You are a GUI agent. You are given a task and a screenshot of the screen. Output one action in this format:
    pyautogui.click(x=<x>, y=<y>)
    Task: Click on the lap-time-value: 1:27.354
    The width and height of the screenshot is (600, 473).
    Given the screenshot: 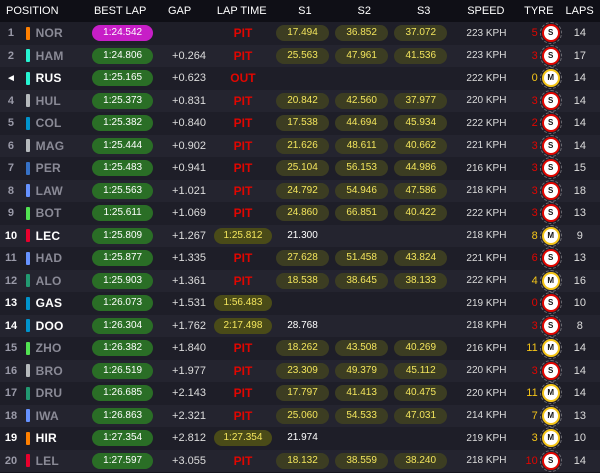 What is the action you would take?
    pyautogui.click(x=242, y=438)
    